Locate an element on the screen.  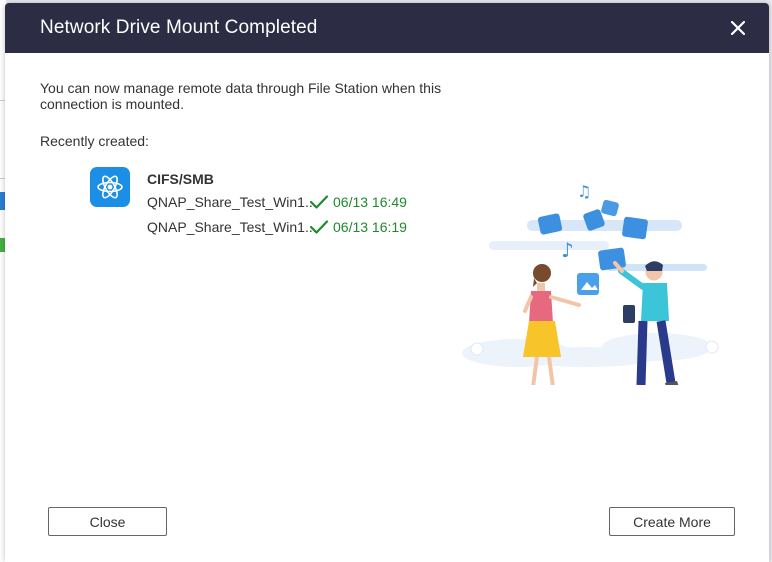
dialog-titlebar: Network Drive Mount Completed is located at coordinates (387, 28).